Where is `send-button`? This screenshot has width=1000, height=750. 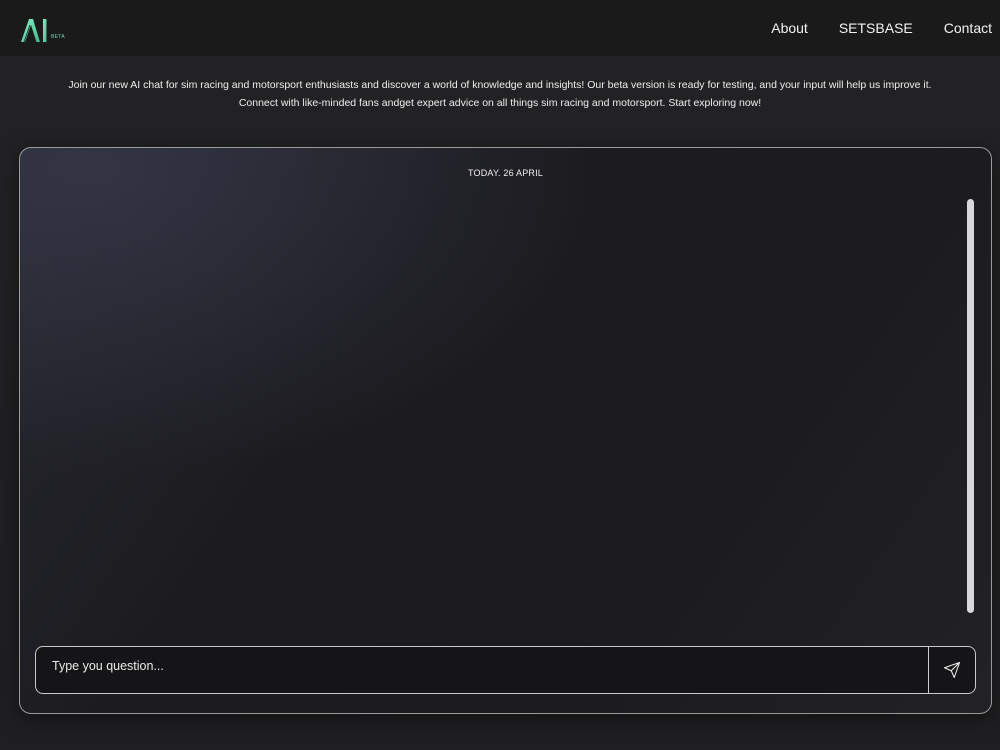
send-button is located at coordinates (951, 670).